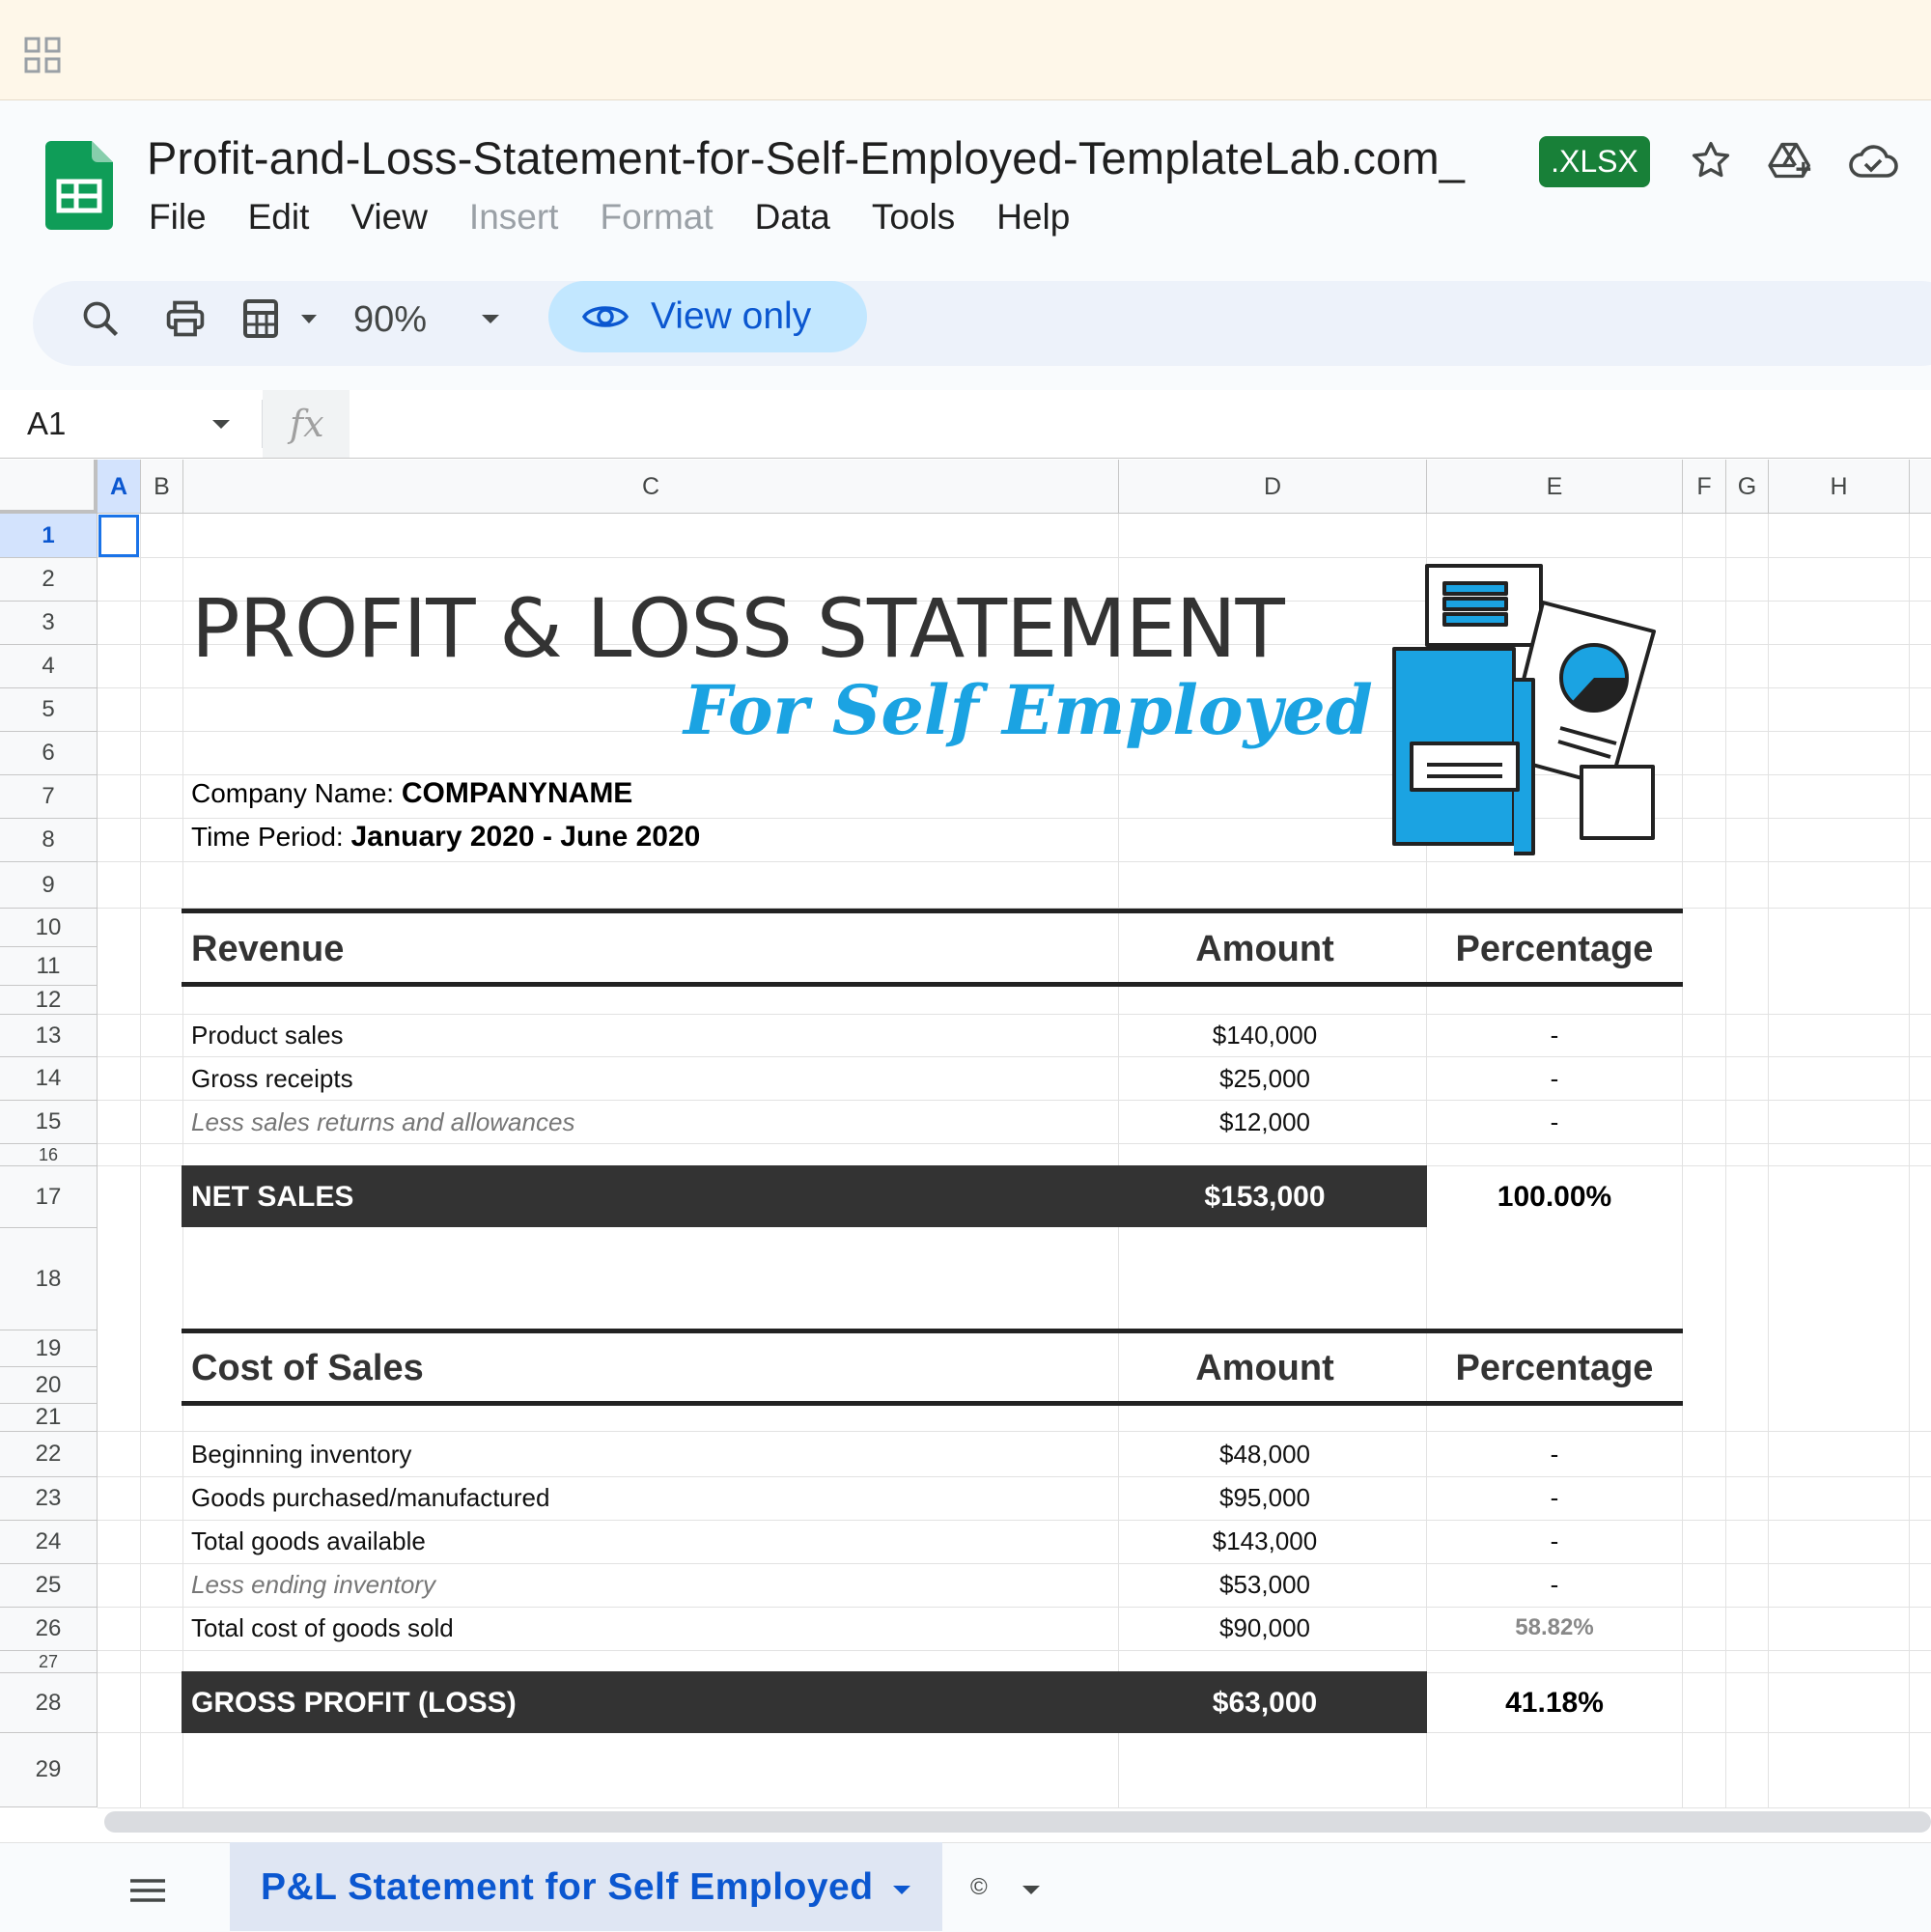 The image size is (1931, 1932). Describe the element at coordinates (517, 793) in the screenshot. I see `company-name-value: COMPANYNAME` at that location.